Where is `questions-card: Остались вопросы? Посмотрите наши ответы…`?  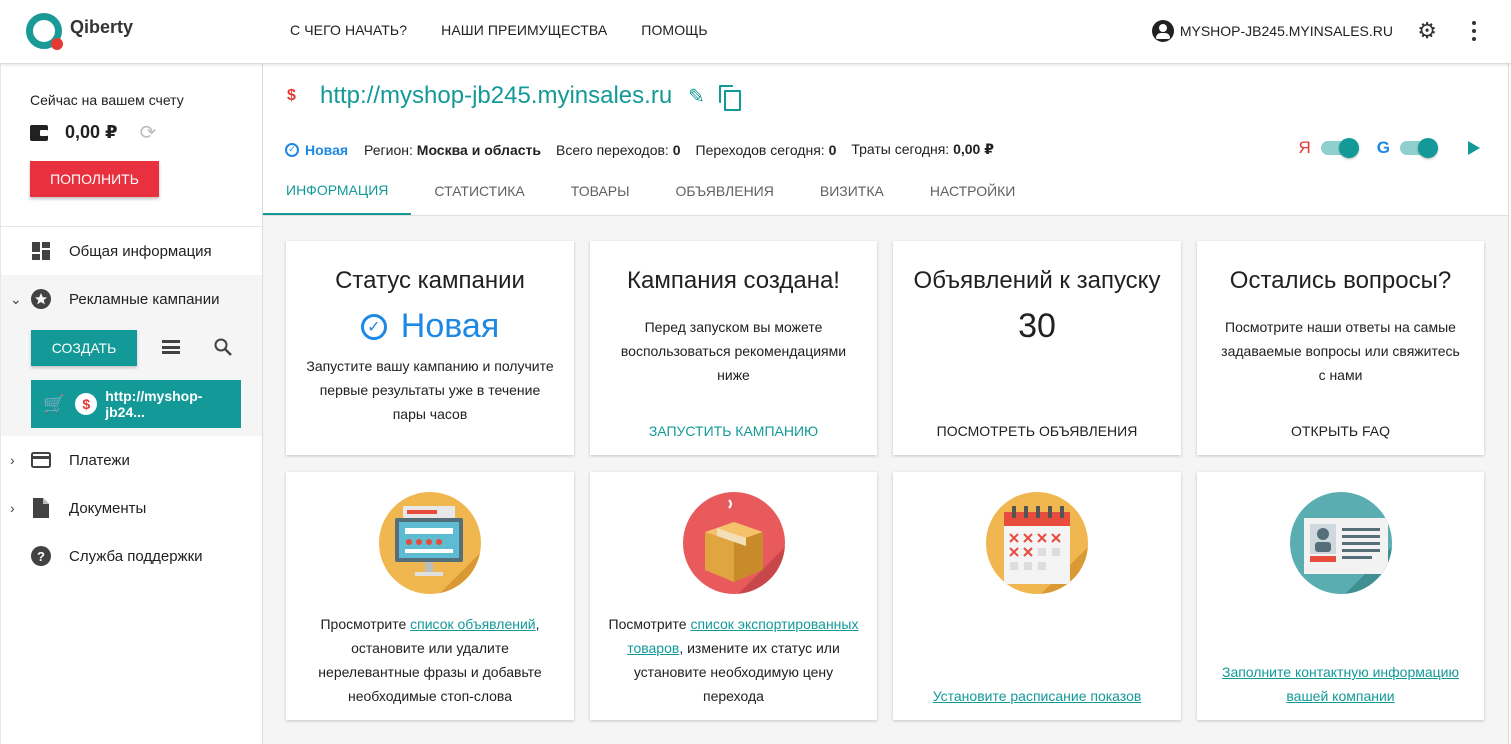
questions-card: Остались вопросы? Посмотрите наши ответы… is located at coordinates (1340, 348).